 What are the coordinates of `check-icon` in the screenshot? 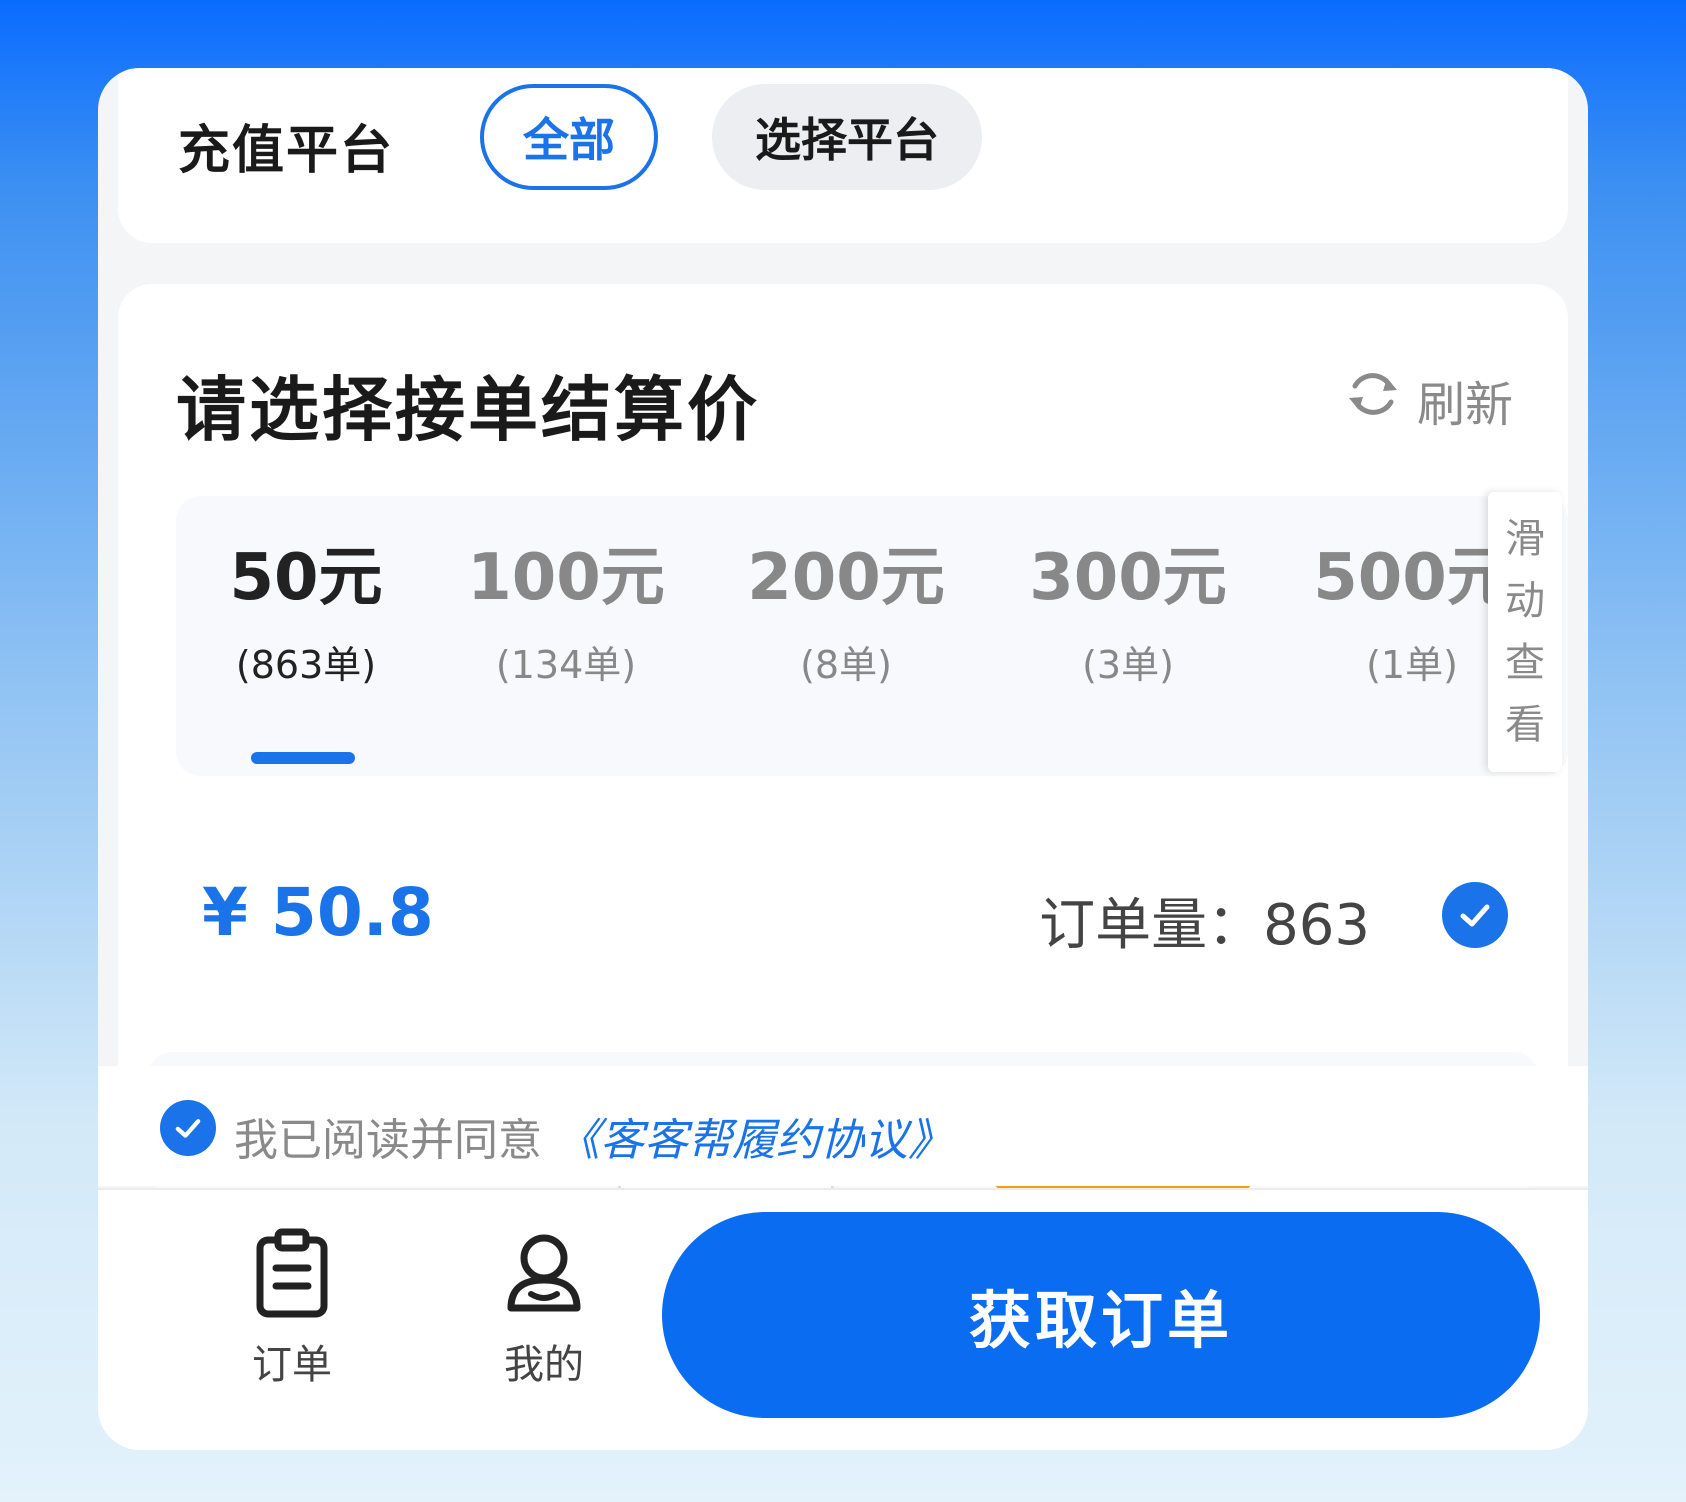 It's located at (1475, 915).